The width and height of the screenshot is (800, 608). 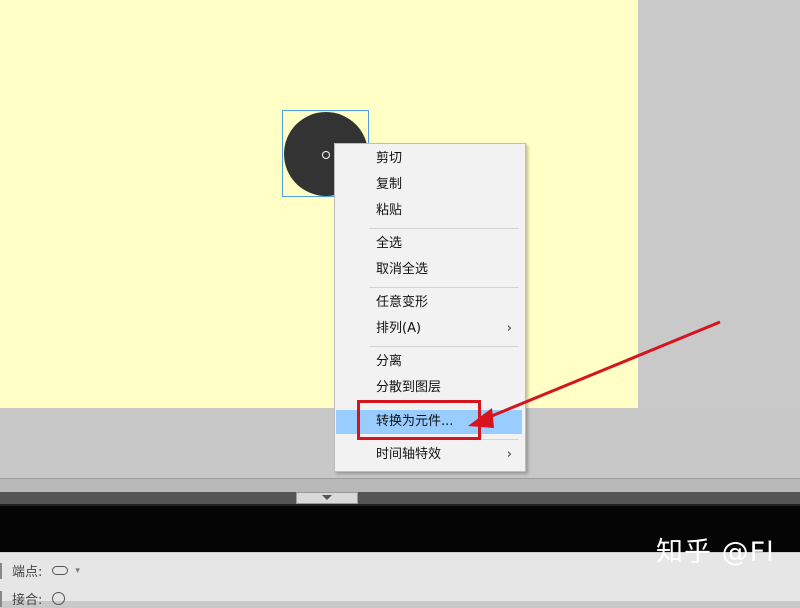 I want to click on annotation-arrow-icon, so click(x=594, y=374).